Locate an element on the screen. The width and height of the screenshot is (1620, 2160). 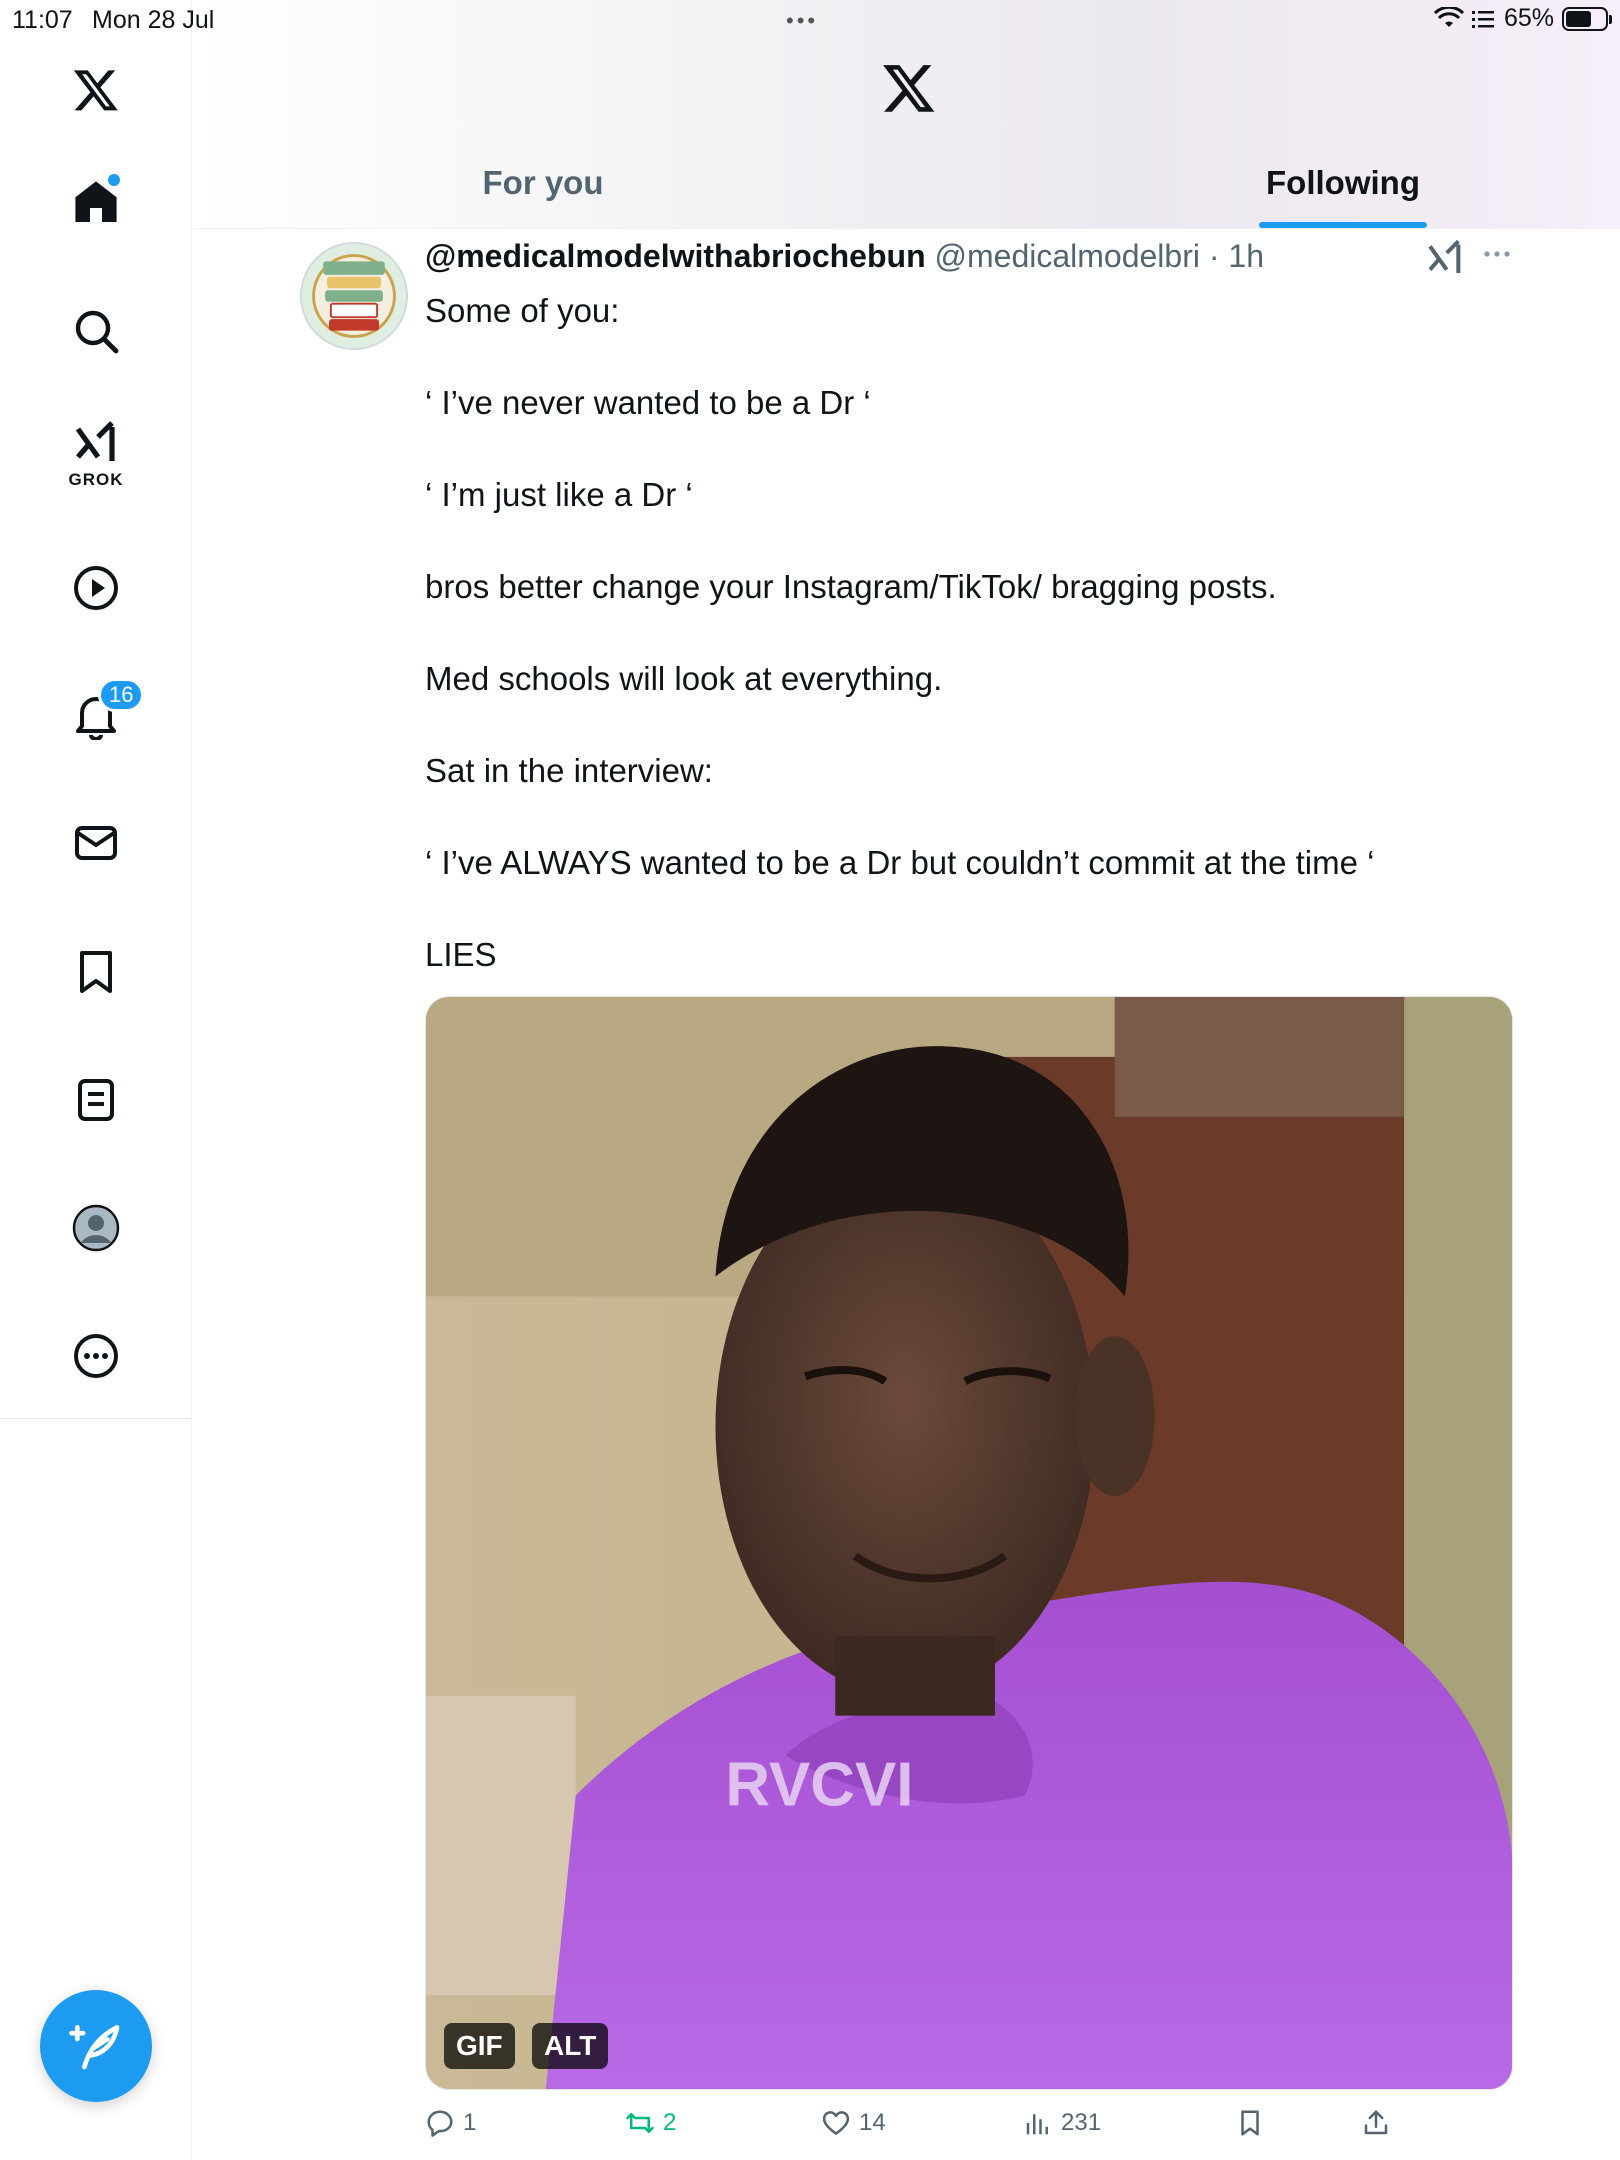
tweet-more-icon is located at coordinates (1497, 254).